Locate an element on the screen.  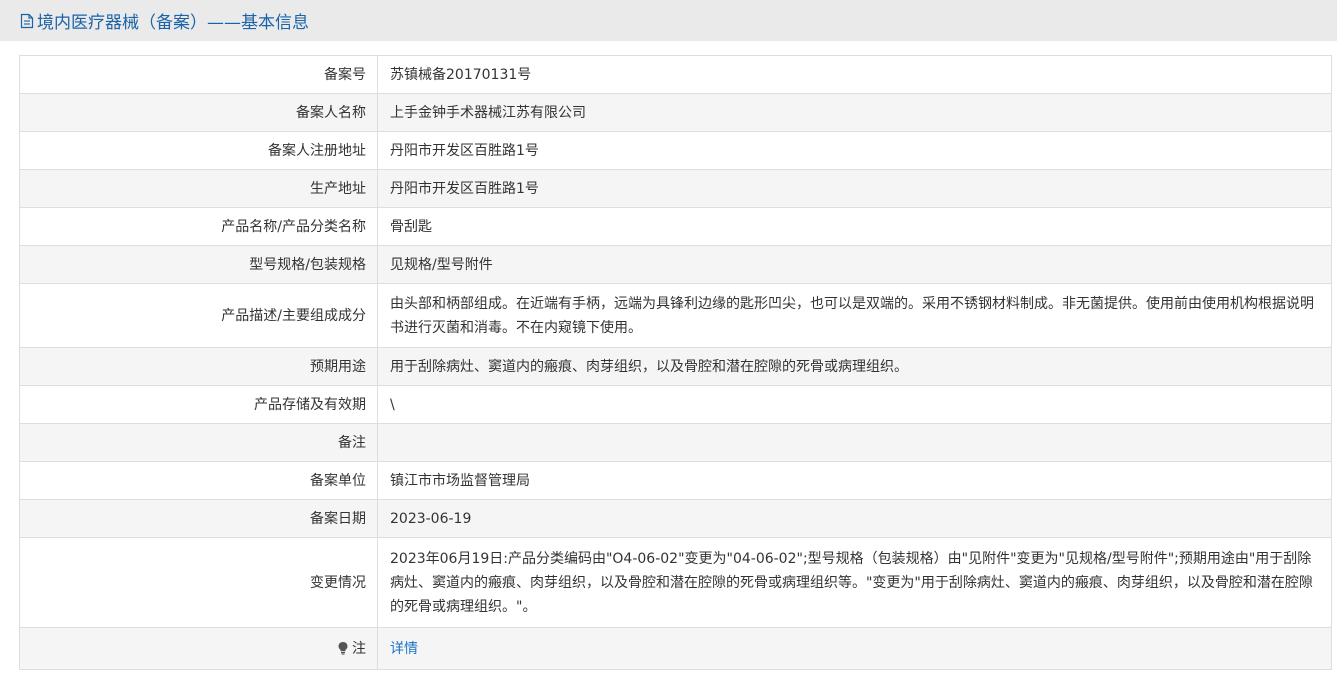
row-label: 备案号 is located at coordinates (198, 74).